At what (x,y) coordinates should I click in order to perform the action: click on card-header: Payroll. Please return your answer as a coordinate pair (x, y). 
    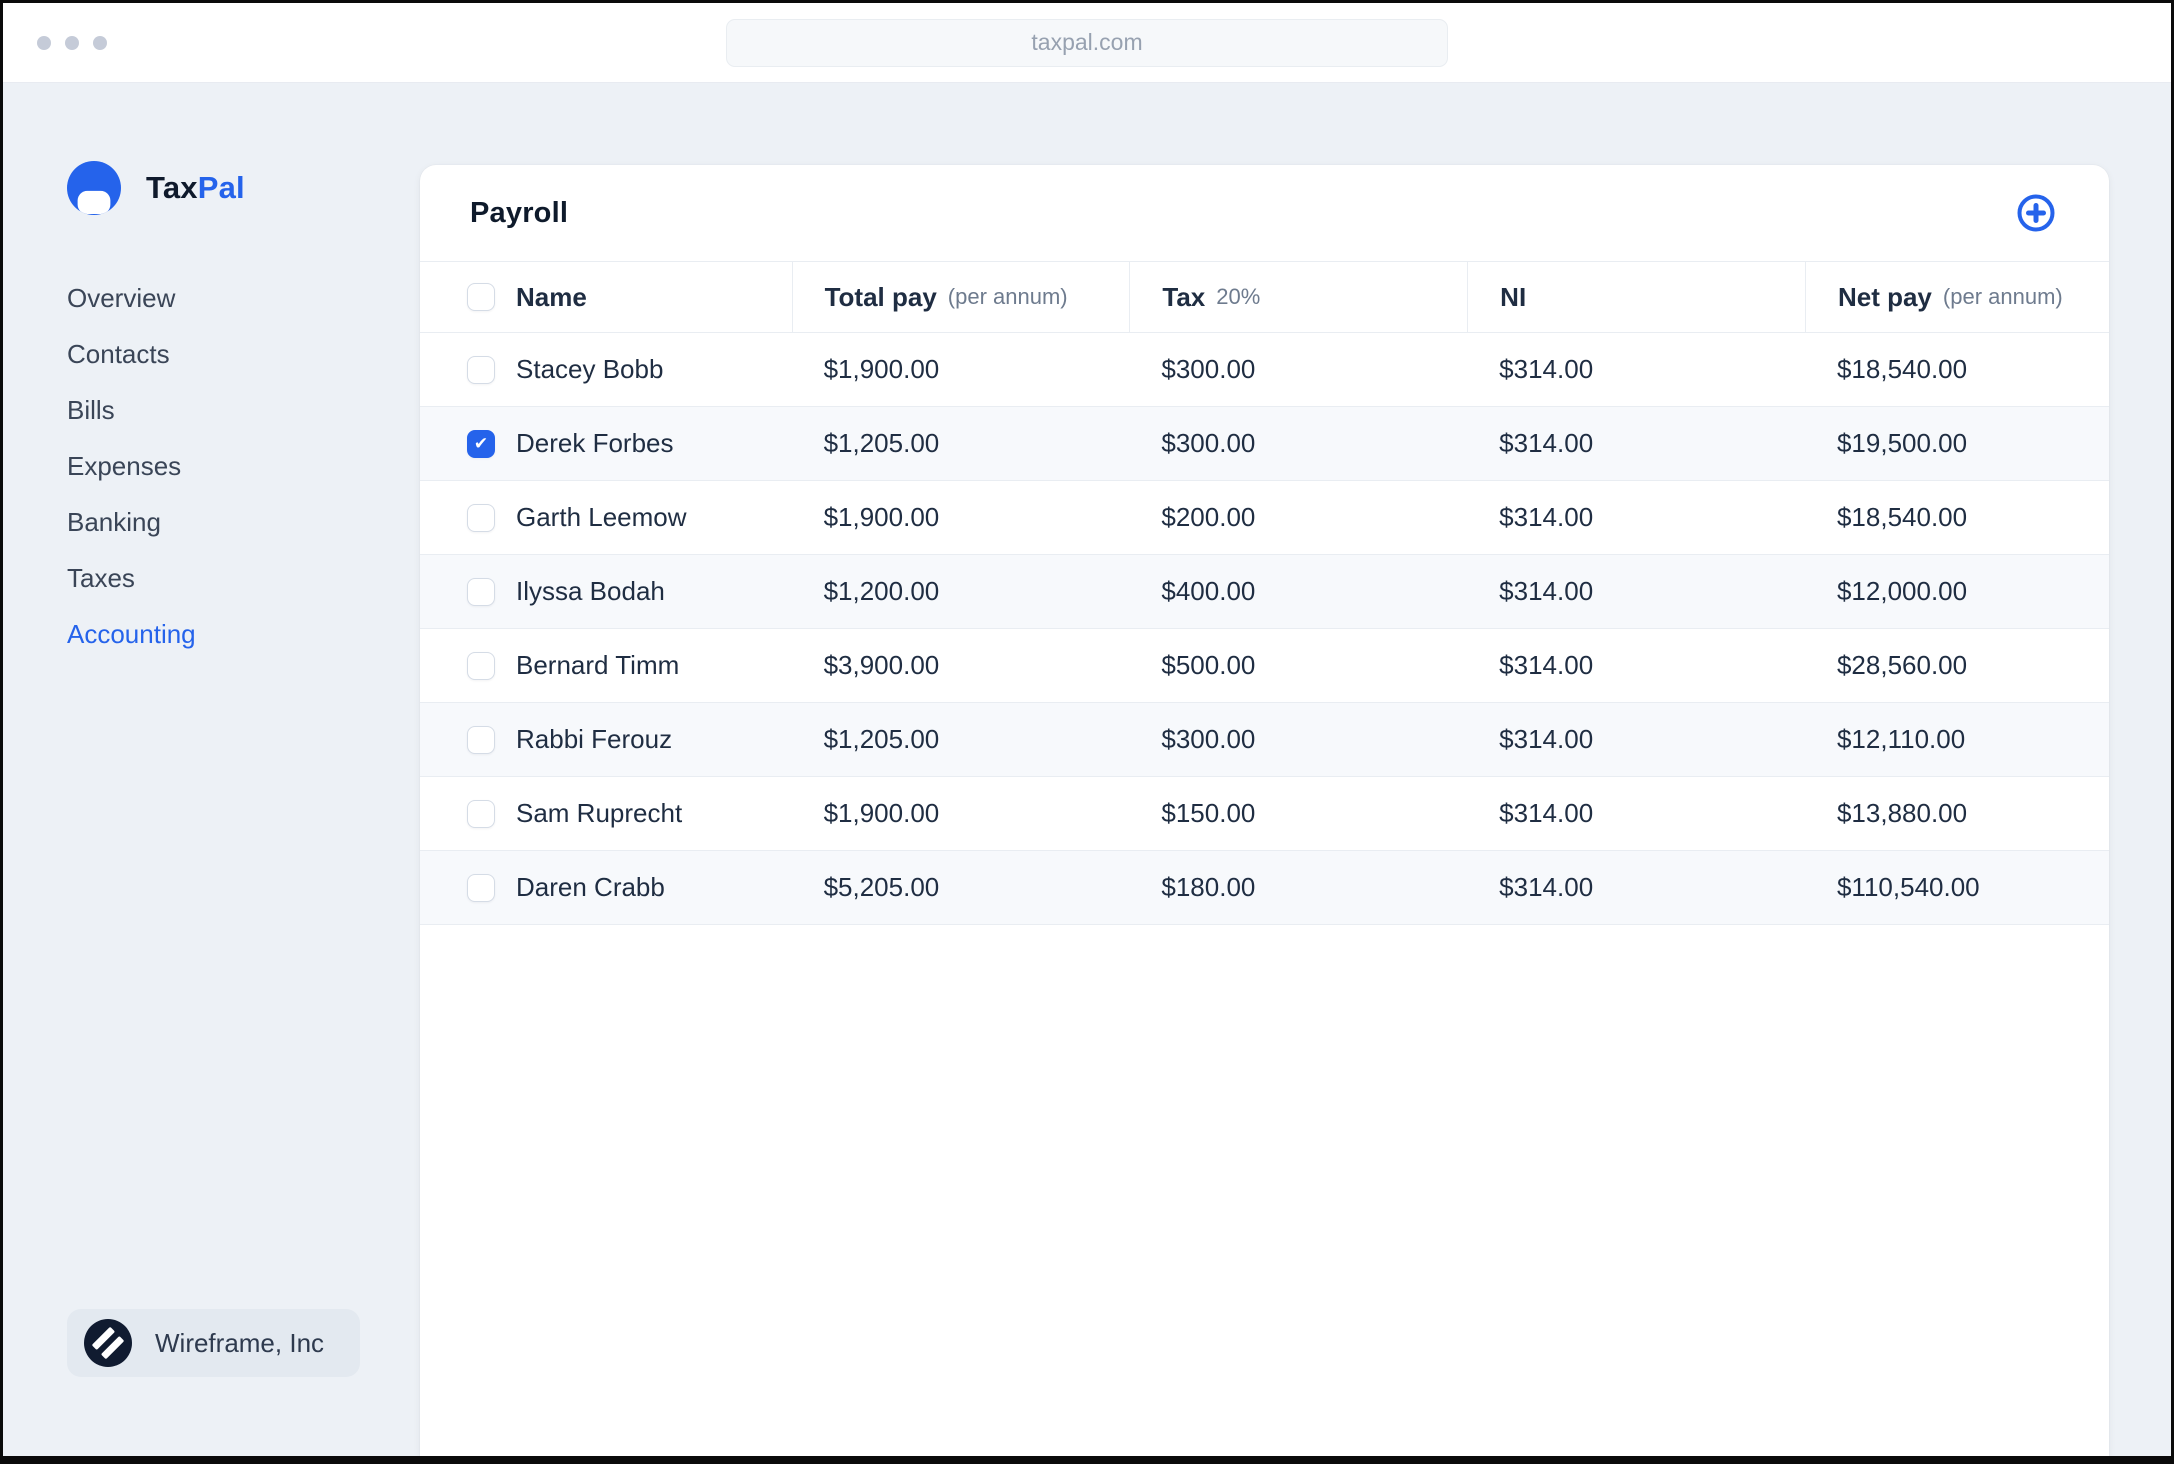
    Looking at the image, I should click on (1264, 213).